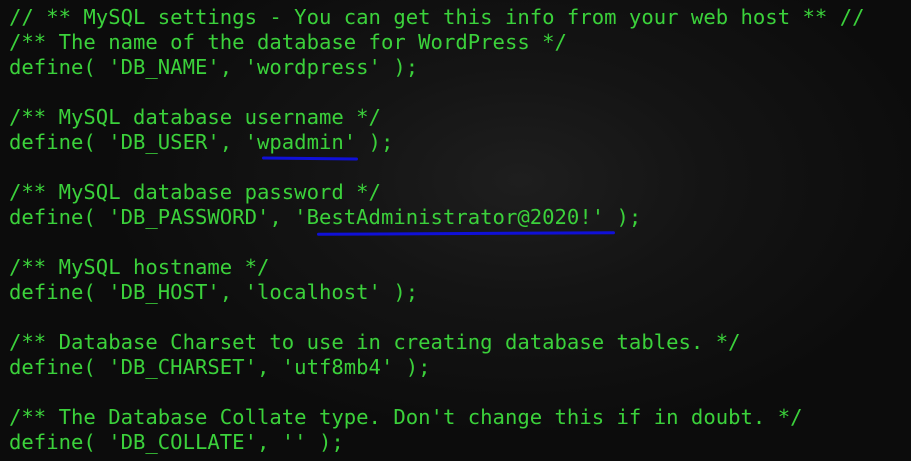  What do you see at coordinates (220, 367) in the screenshot?
I see `code-line-db-charset-define: define( 'DB_CHARSET', 'utf8mb4' );` at bounding box center [220, 367].